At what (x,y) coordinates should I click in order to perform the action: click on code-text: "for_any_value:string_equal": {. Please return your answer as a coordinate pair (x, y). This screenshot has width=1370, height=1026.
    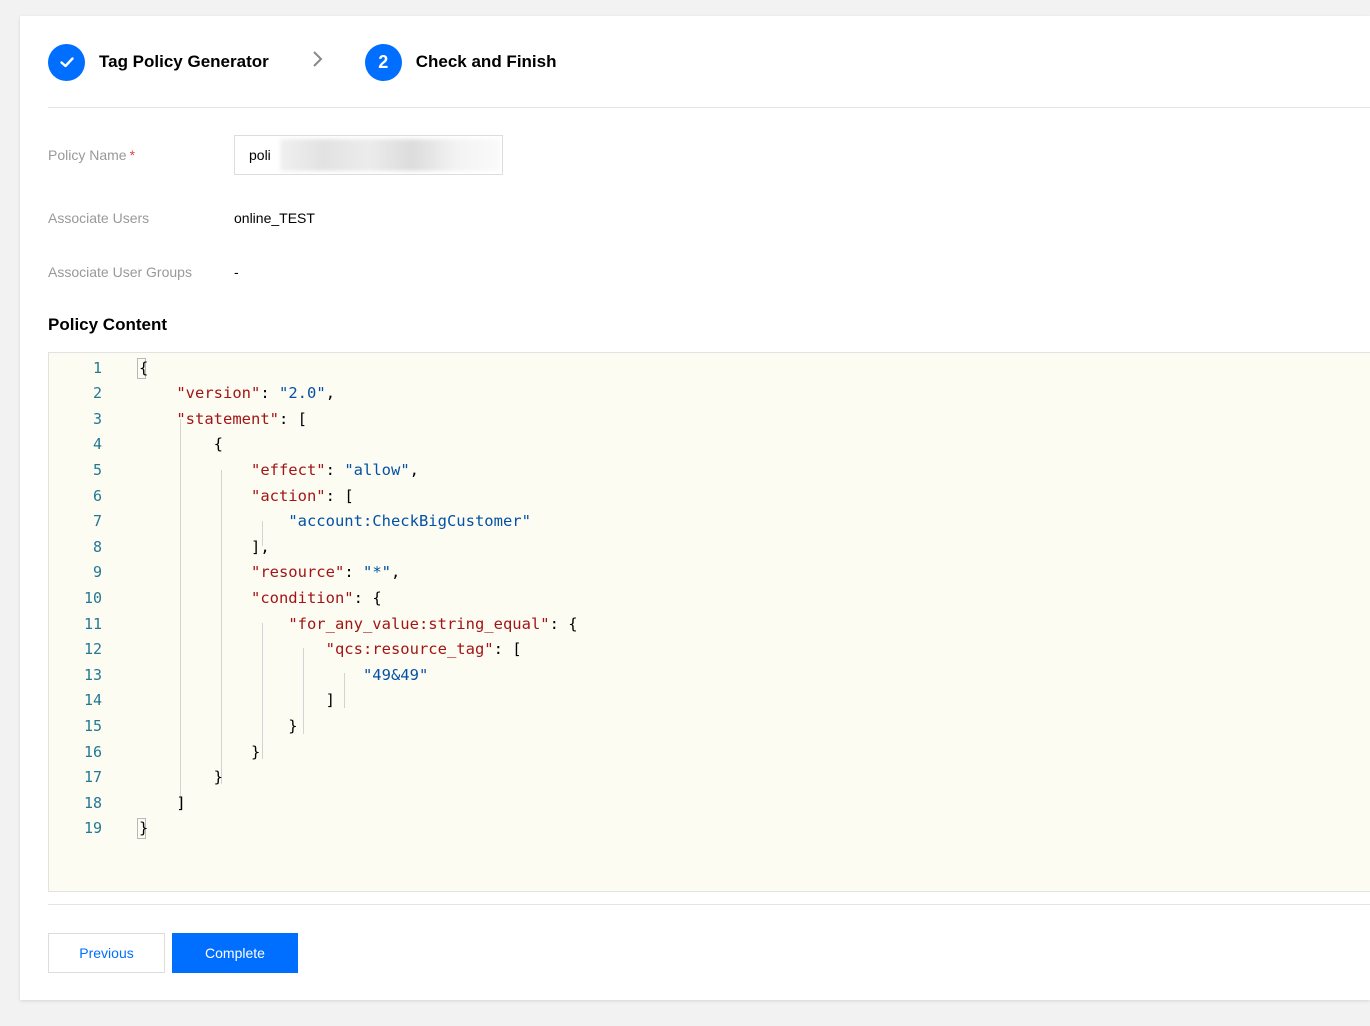
    Looking at the image, I should click on (433, 623).